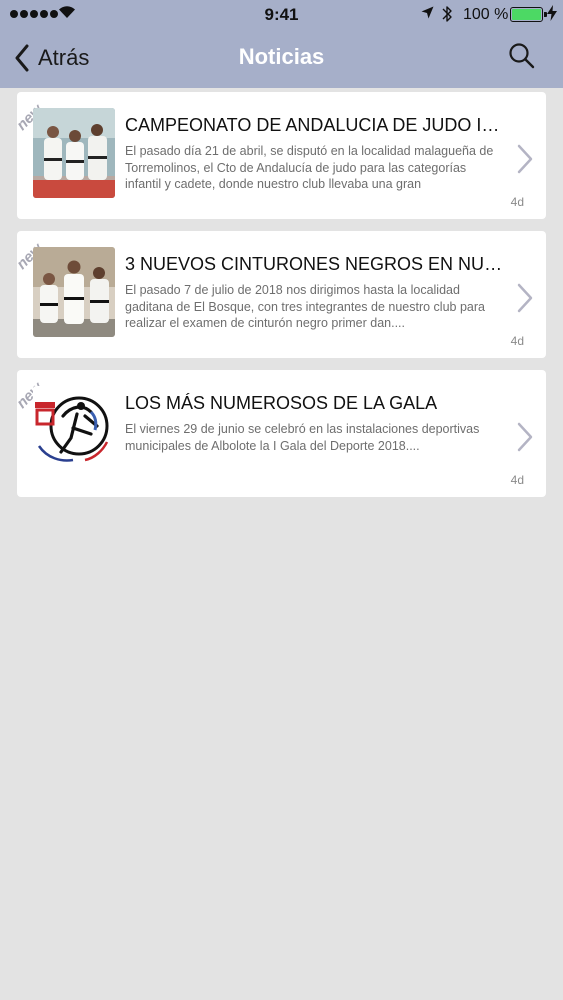 This screenshot has height=1000, width=563. I want to click on status-bar: 9:41 100 %, so click(281, 15).